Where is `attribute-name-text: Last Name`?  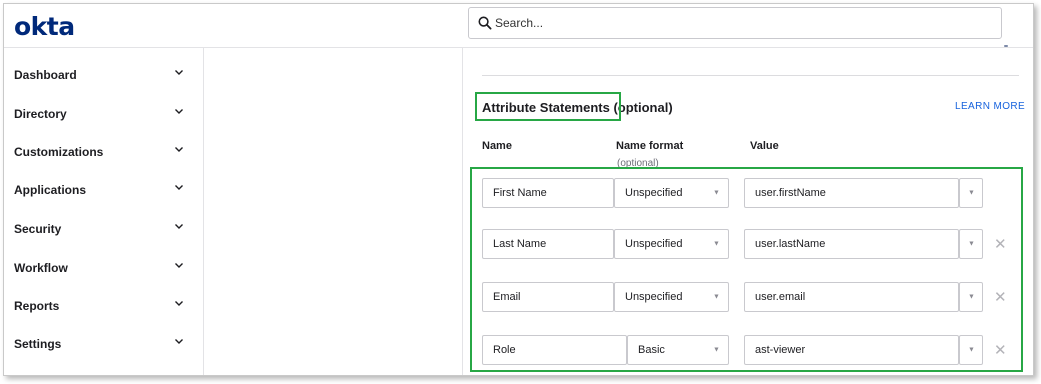
attribute-name-text: Last Name is located at coordinates (520, 244).